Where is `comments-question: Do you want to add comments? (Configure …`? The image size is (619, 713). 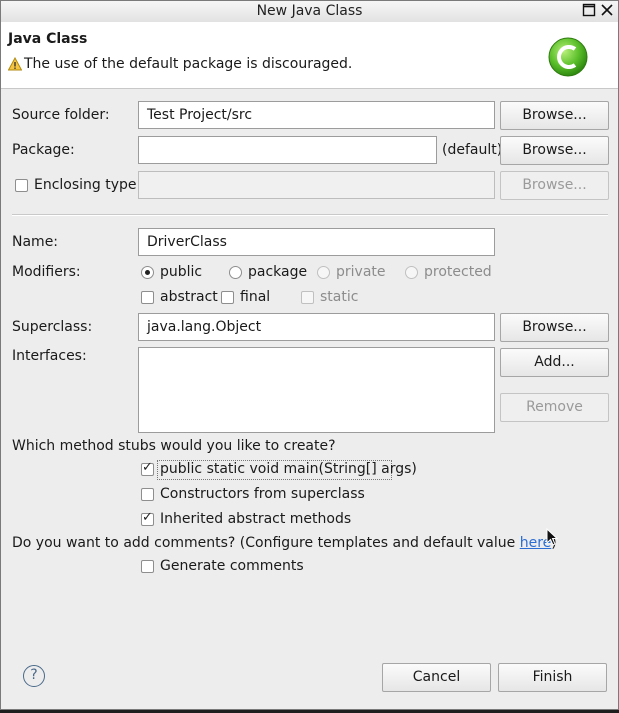
comments-question: Do you want to add comments? (Configure … is located at coordinates (284, 543).